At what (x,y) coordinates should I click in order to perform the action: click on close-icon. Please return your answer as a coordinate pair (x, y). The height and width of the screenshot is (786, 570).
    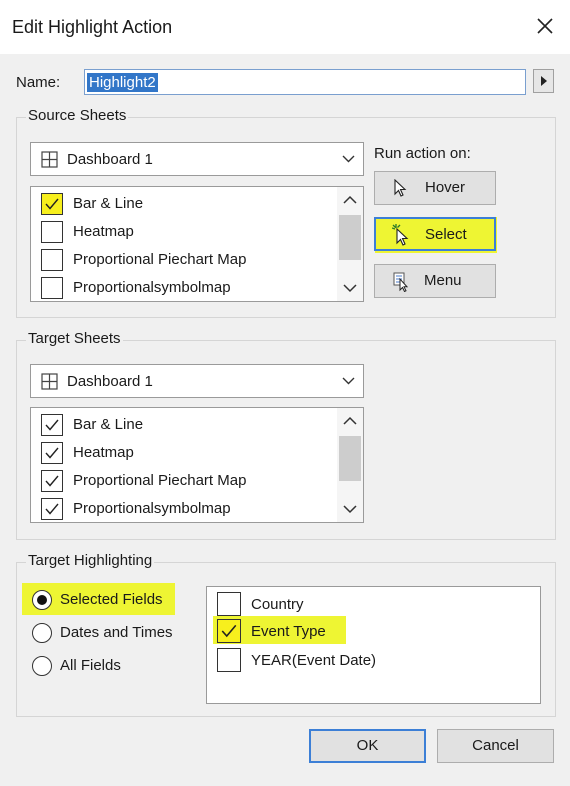
    Looking at the image, I should click on (545, 26).